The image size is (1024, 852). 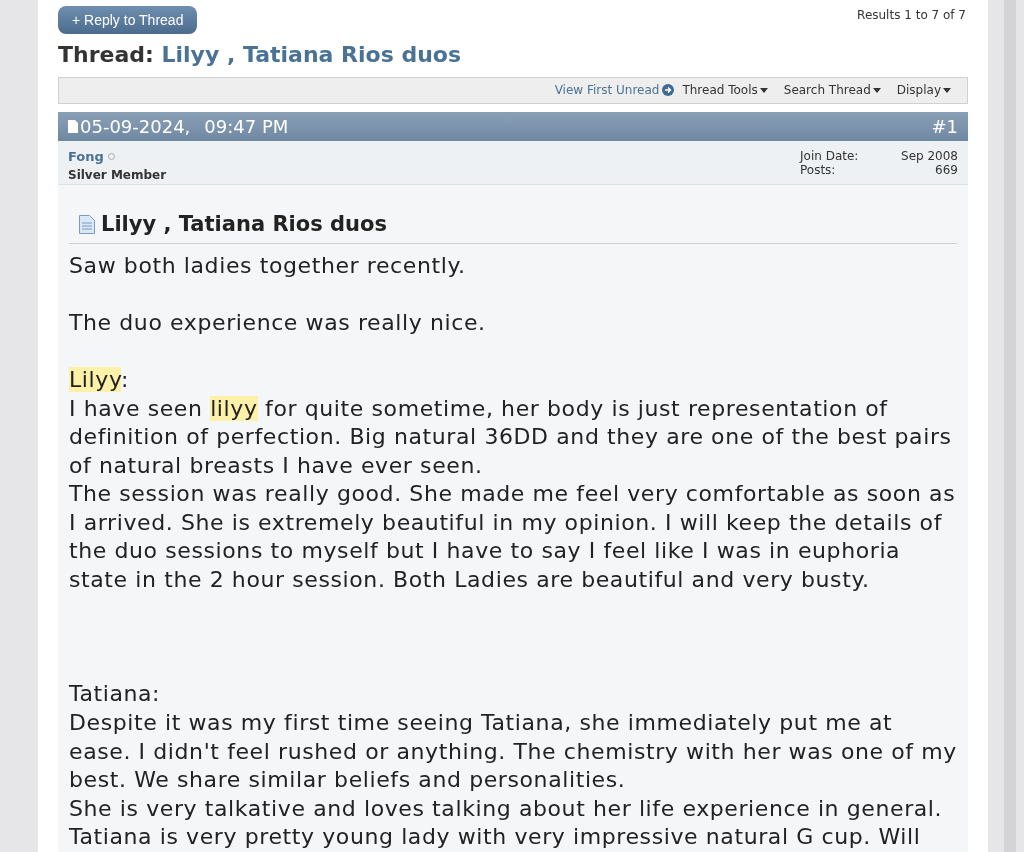 I want to click on post-time: 09:47 PM, so click(x=246, y=126).